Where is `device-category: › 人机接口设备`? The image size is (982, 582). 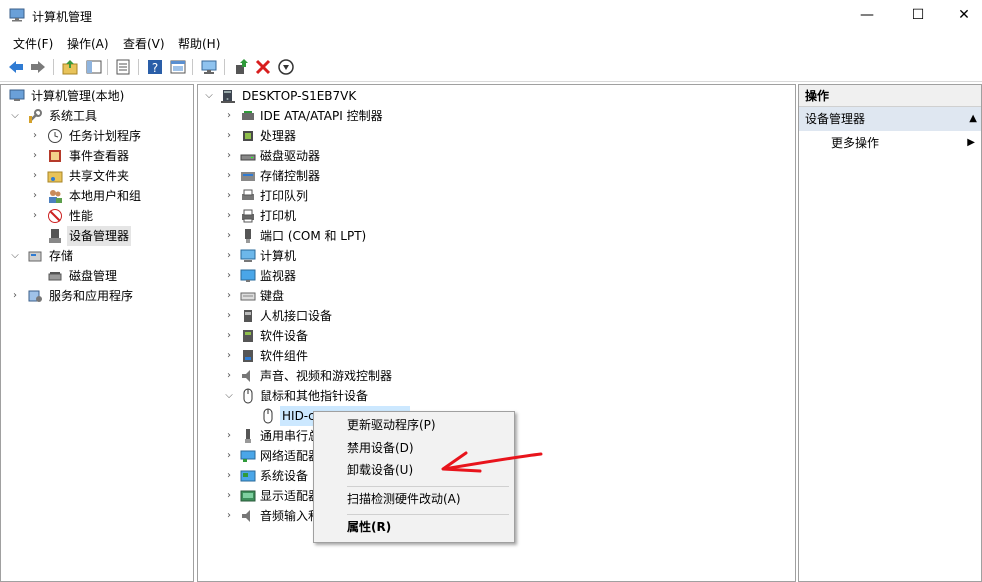 device-category: › 人机接口设备 is located at coordinates (496, 316).